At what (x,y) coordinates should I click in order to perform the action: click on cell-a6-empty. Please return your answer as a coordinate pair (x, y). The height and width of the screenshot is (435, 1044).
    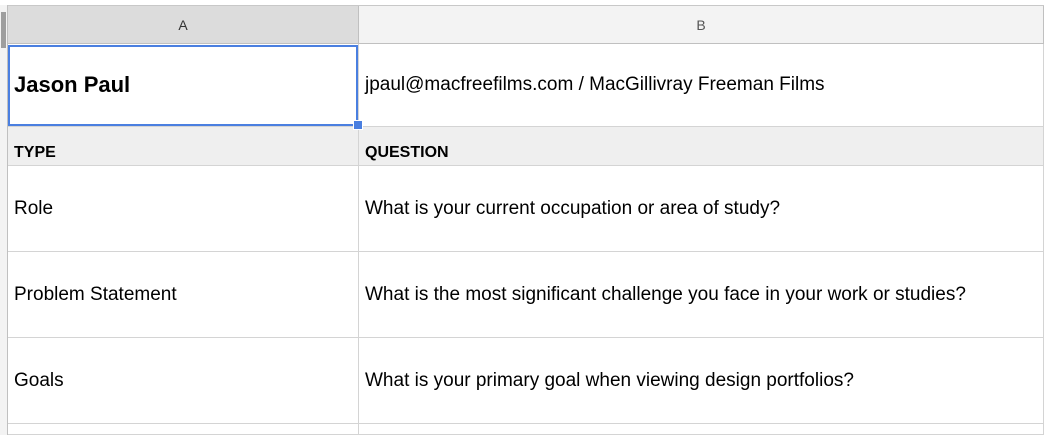
    Looking at the image, I should click on (183, 429).